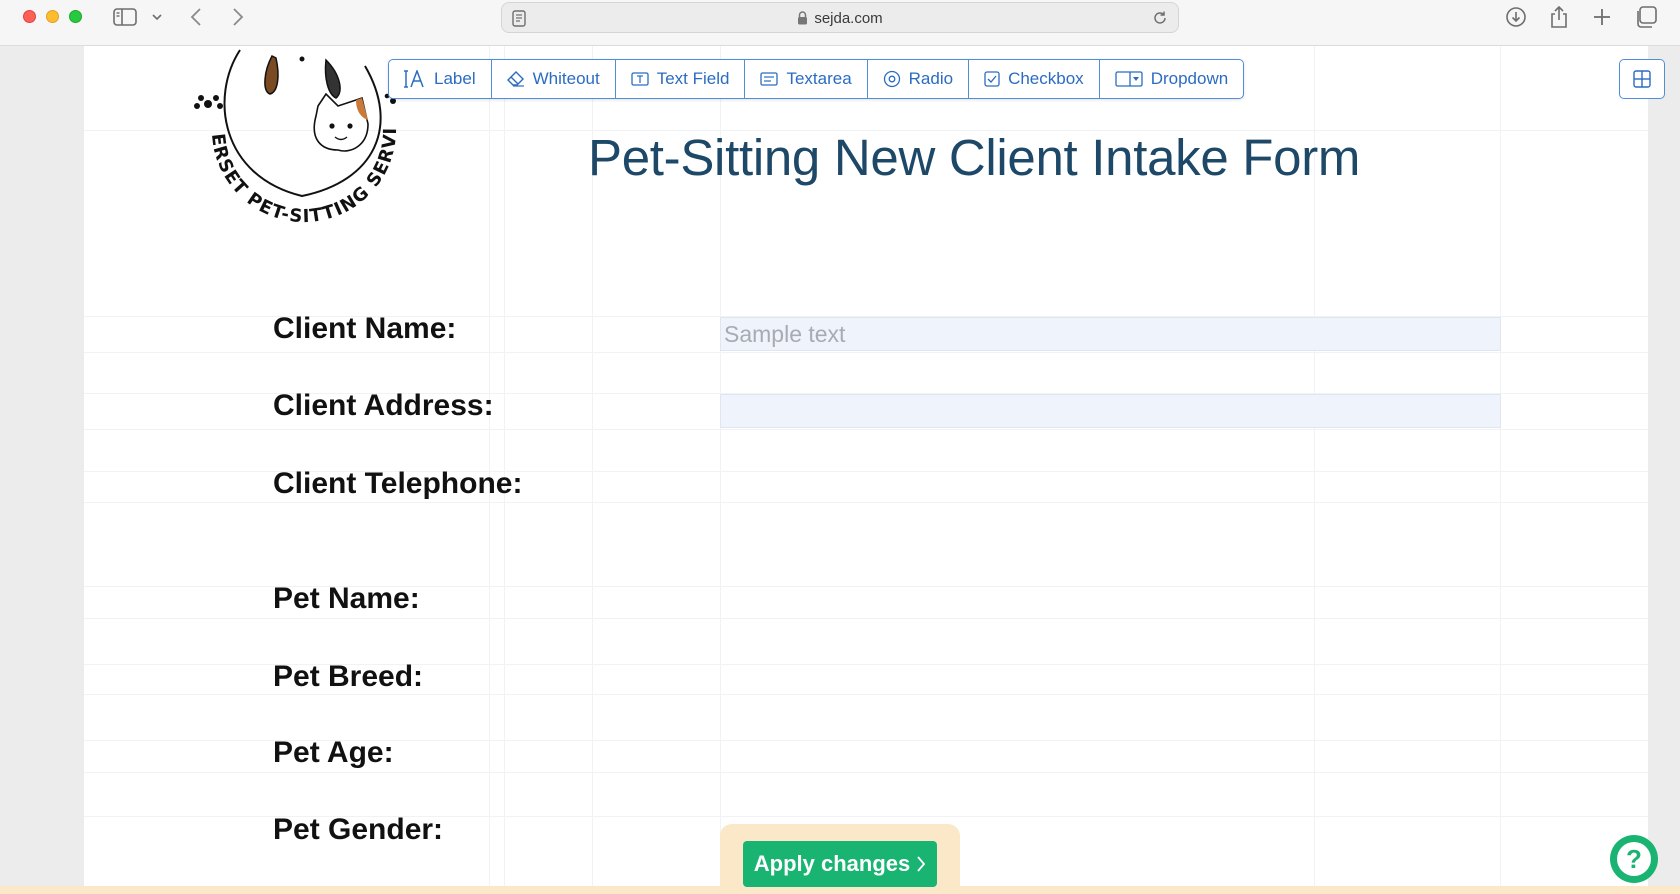  I want to click on grid-toggle-button, so click(1642, 79).